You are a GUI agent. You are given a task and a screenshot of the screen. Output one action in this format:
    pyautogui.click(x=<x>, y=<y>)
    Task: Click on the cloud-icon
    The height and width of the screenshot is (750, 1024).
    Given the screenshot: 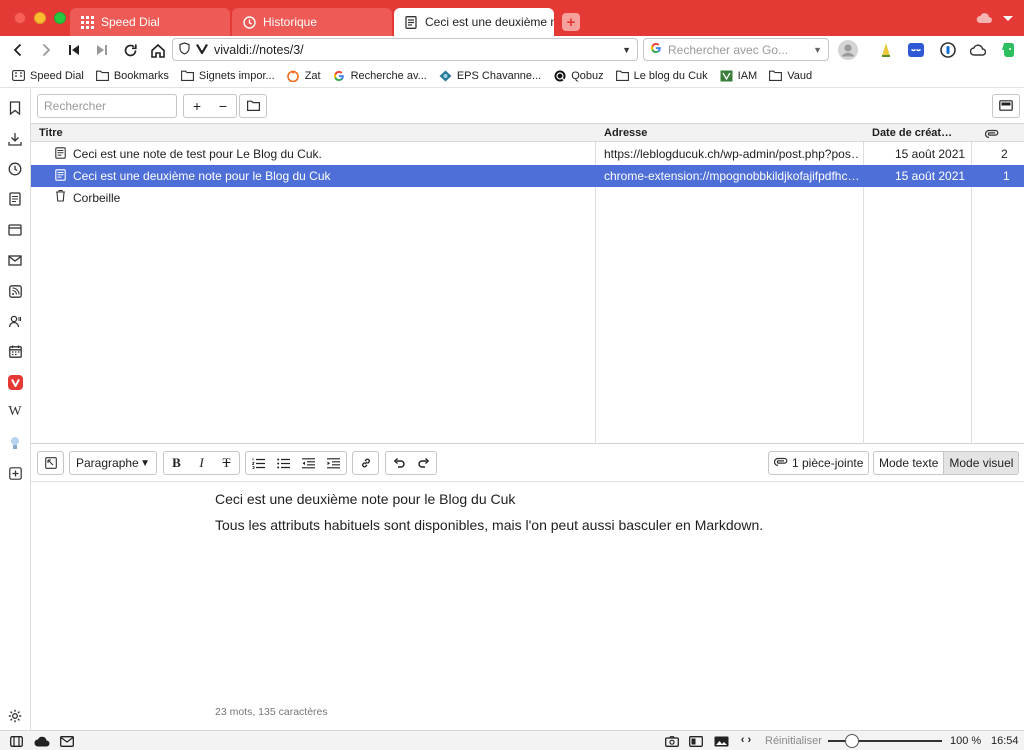 What is the action you would take?
    pyautogui.click(x=984, y=19)
    